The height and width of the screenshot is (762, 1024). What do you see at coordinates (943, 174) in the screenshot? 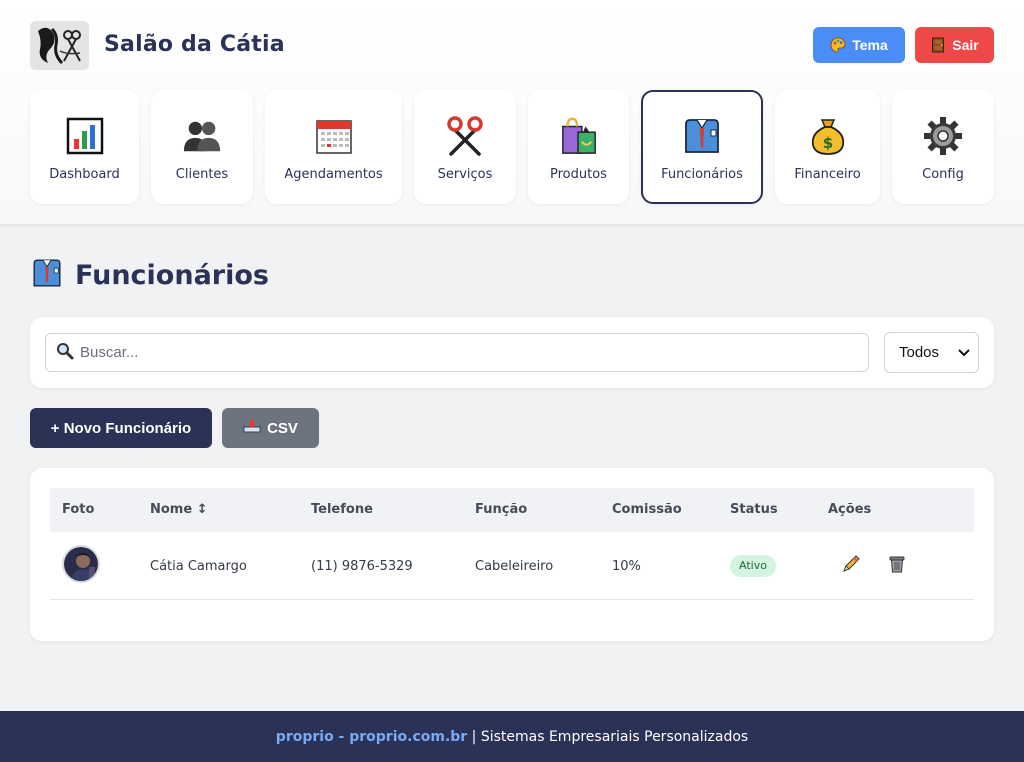
I see `nav-label: Config` at bounding box center [943, 174].